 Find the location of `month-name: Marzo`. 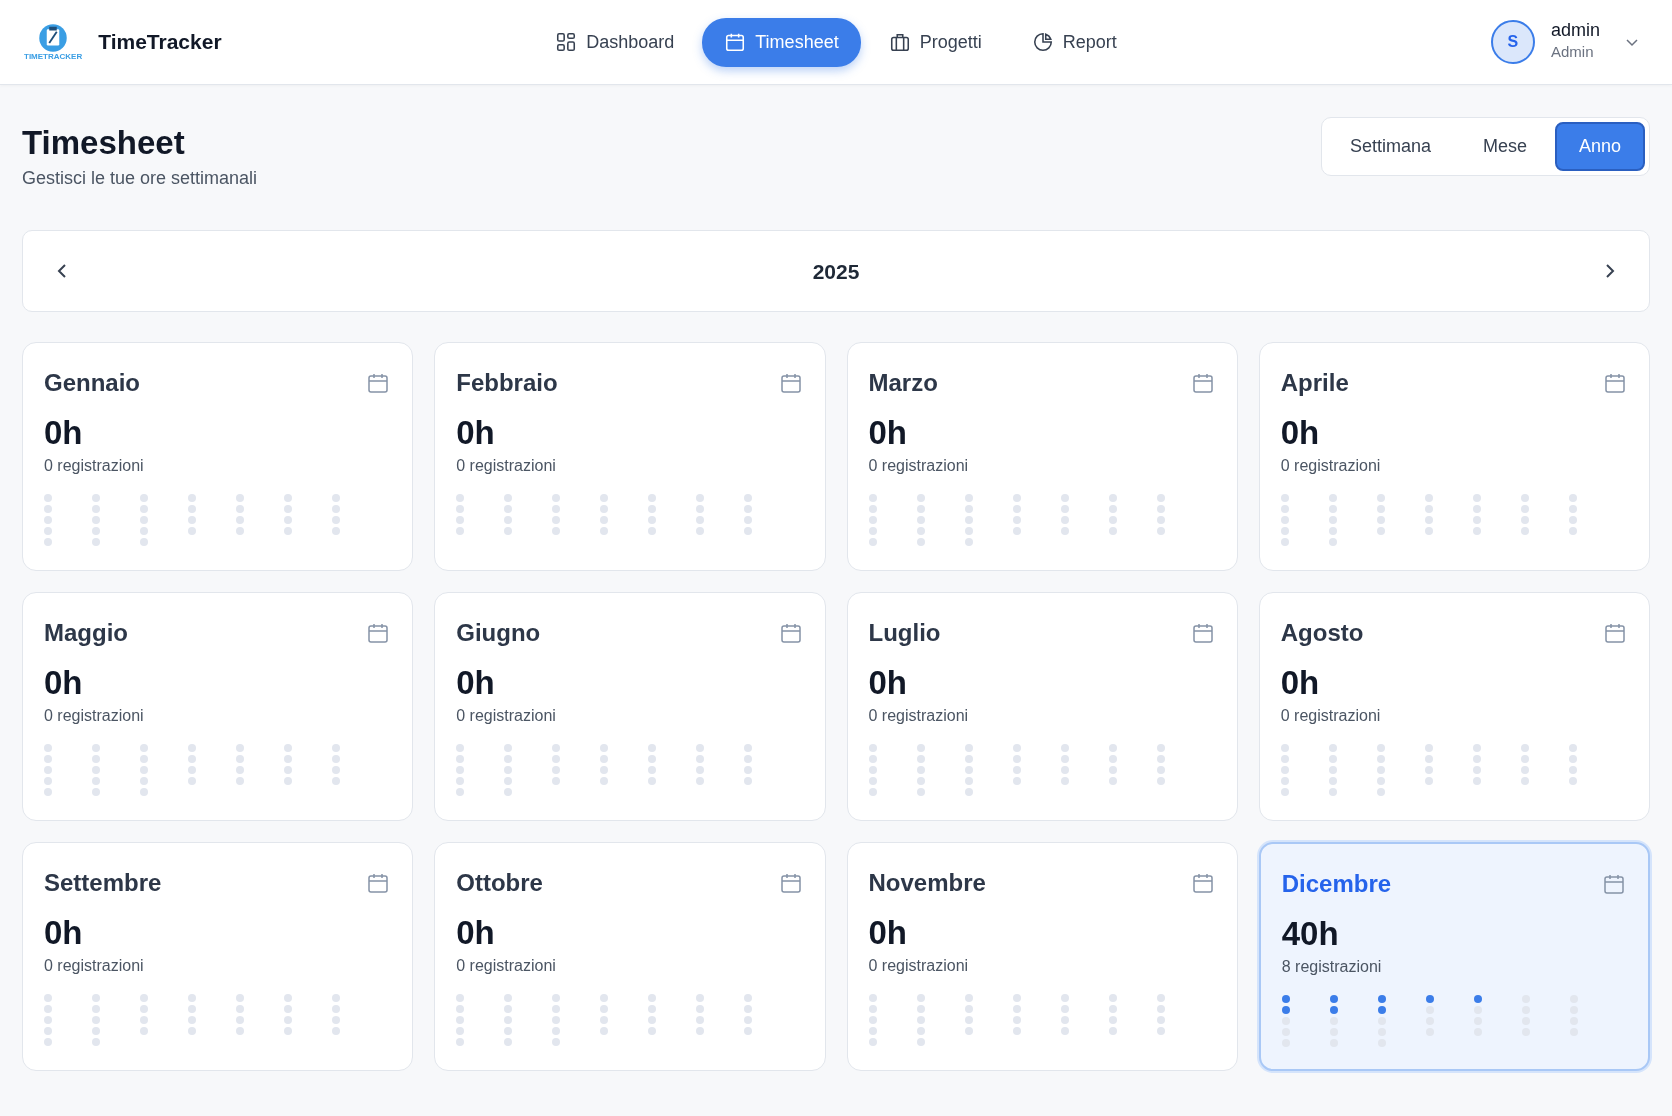

month-name: Marzo is located at coordinates (903, 383).